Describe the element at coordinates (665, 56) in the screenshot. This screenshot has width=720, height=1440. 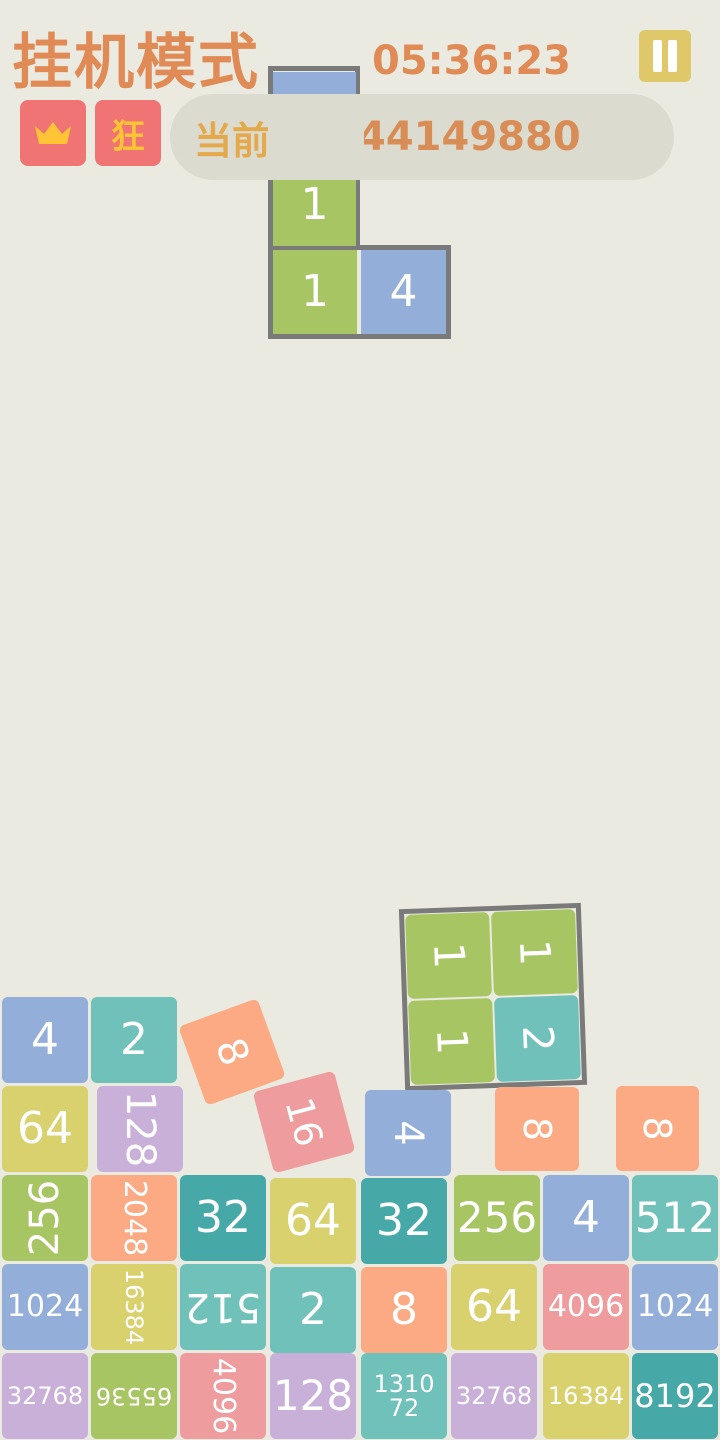
I see `pause-button` at that location.